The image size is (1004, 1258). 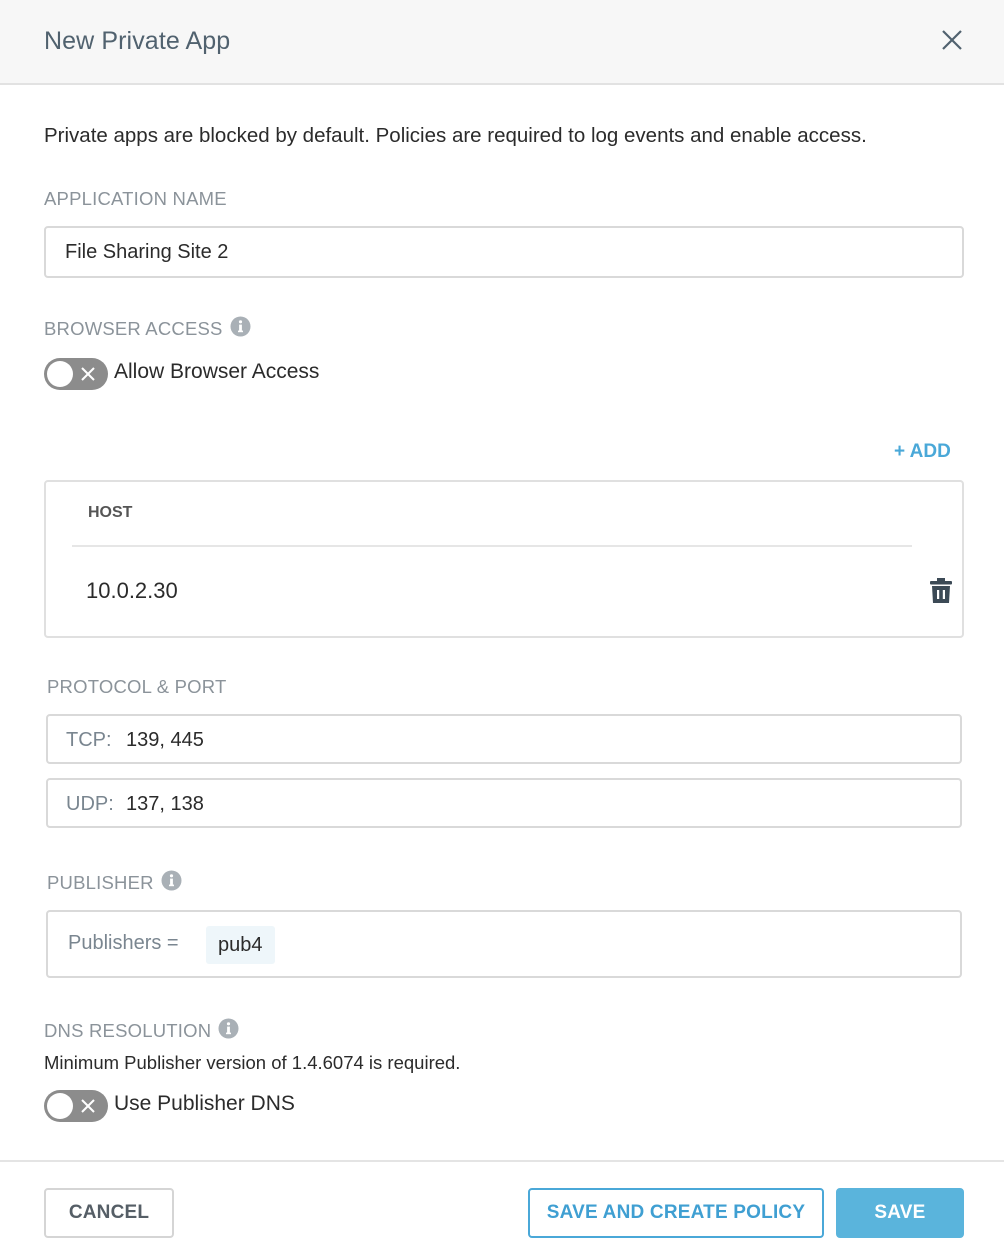 I want to click on add-host-button: + ADD, so click(x=922, y=452).